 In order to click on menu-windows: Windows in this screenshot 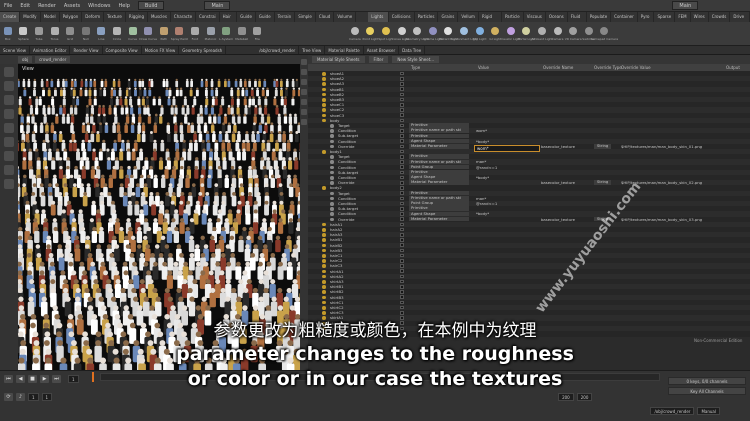, I will do `click(99, 6)`.